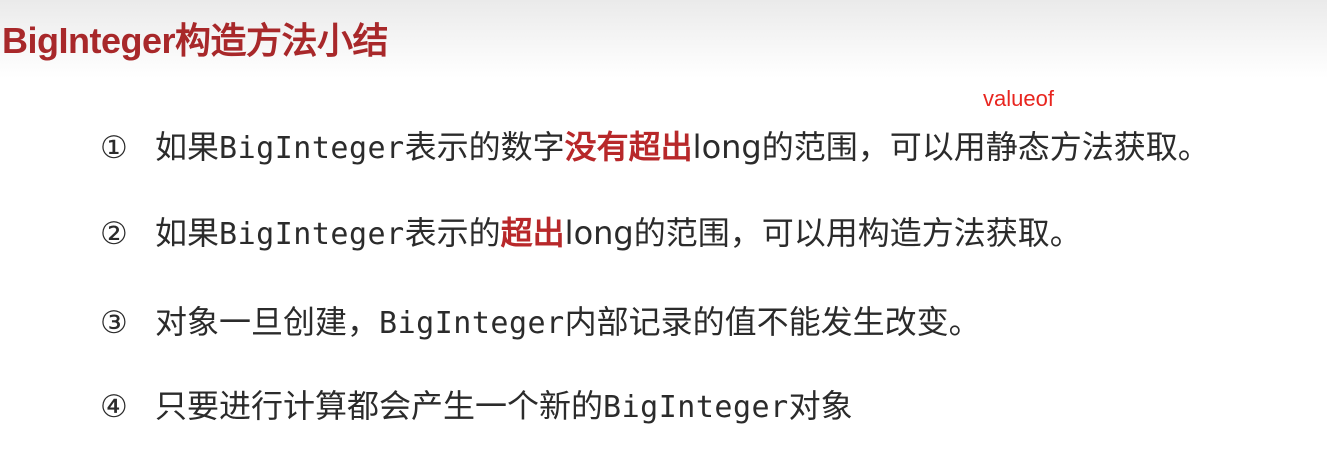 The image size is (1327, 463). I want to click on item-number: ②, so click(114, 234).